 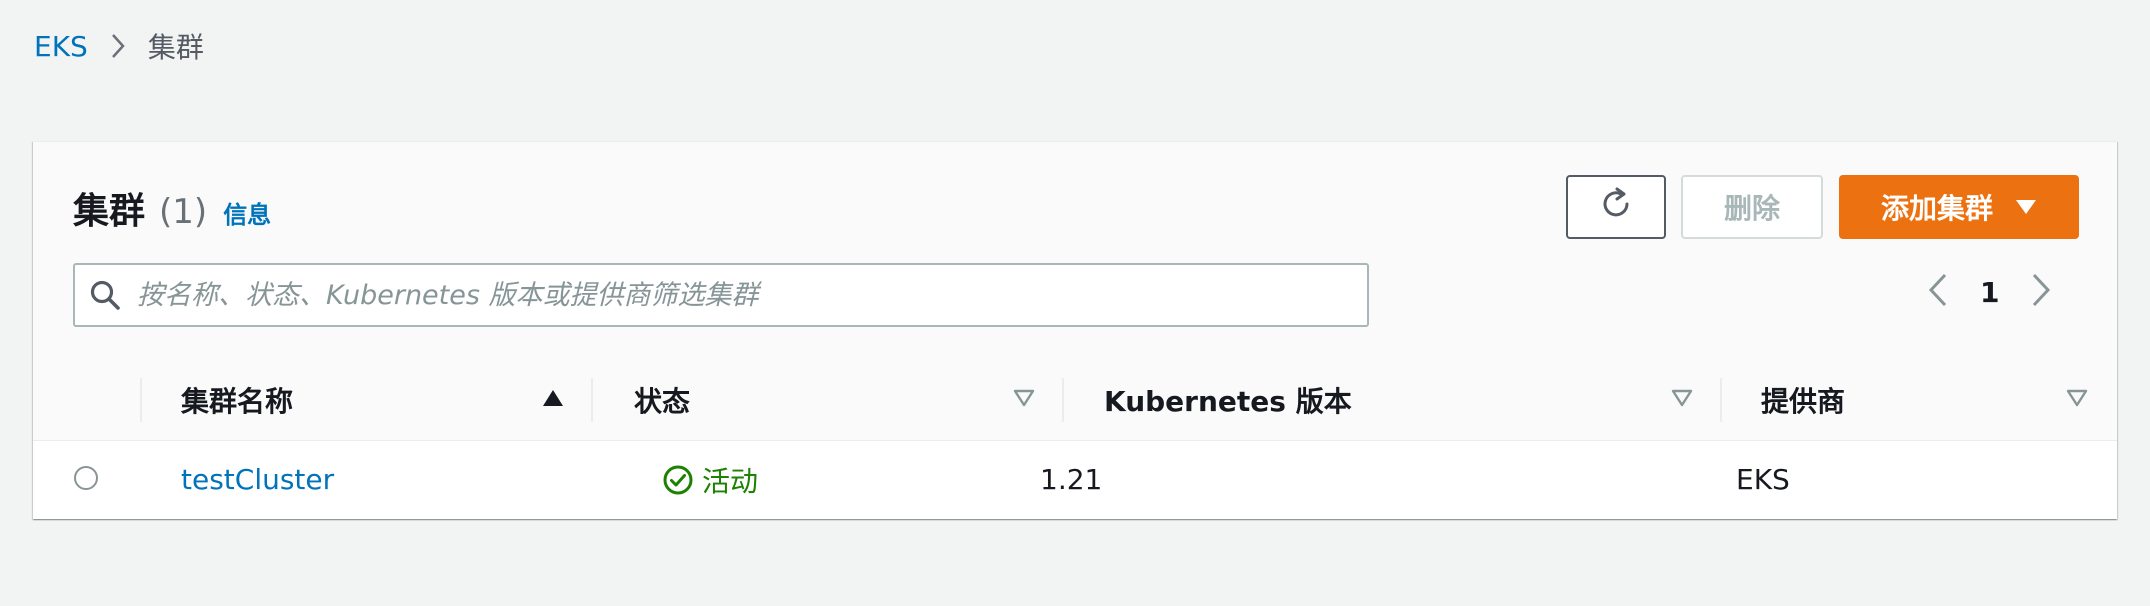 I want to click on page-title: 集群 (1) 信息, so click(x=172, y=208).